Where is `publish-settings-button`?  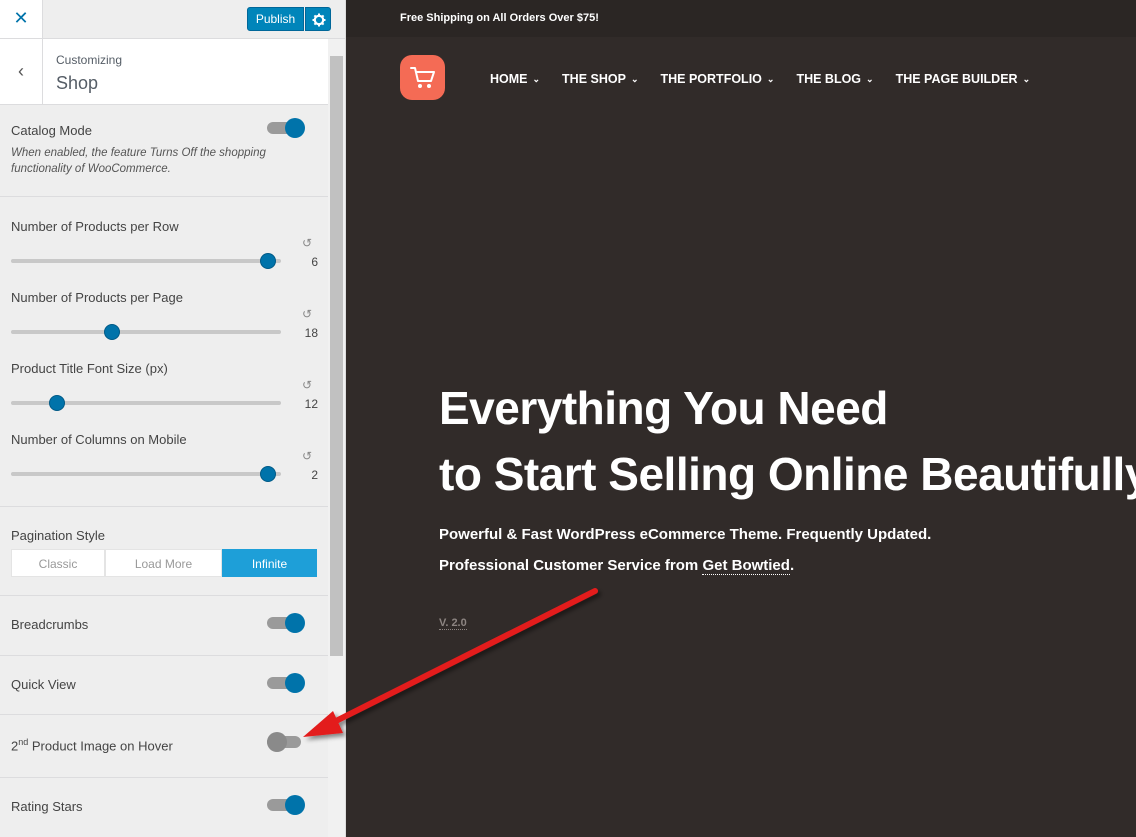 publish-settings-button is located at coordinates (318, 19).